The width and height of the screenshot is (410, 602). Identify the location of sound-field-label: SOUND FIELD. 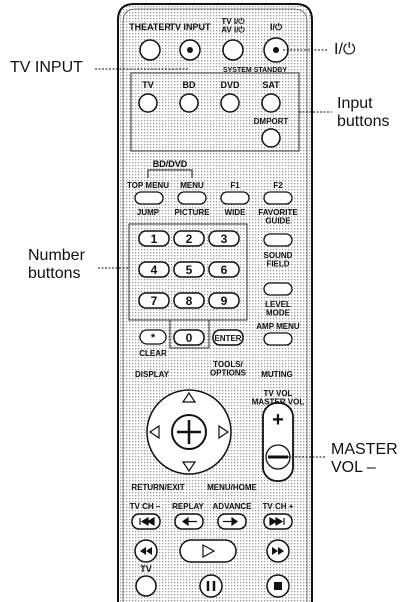
(278, 259).